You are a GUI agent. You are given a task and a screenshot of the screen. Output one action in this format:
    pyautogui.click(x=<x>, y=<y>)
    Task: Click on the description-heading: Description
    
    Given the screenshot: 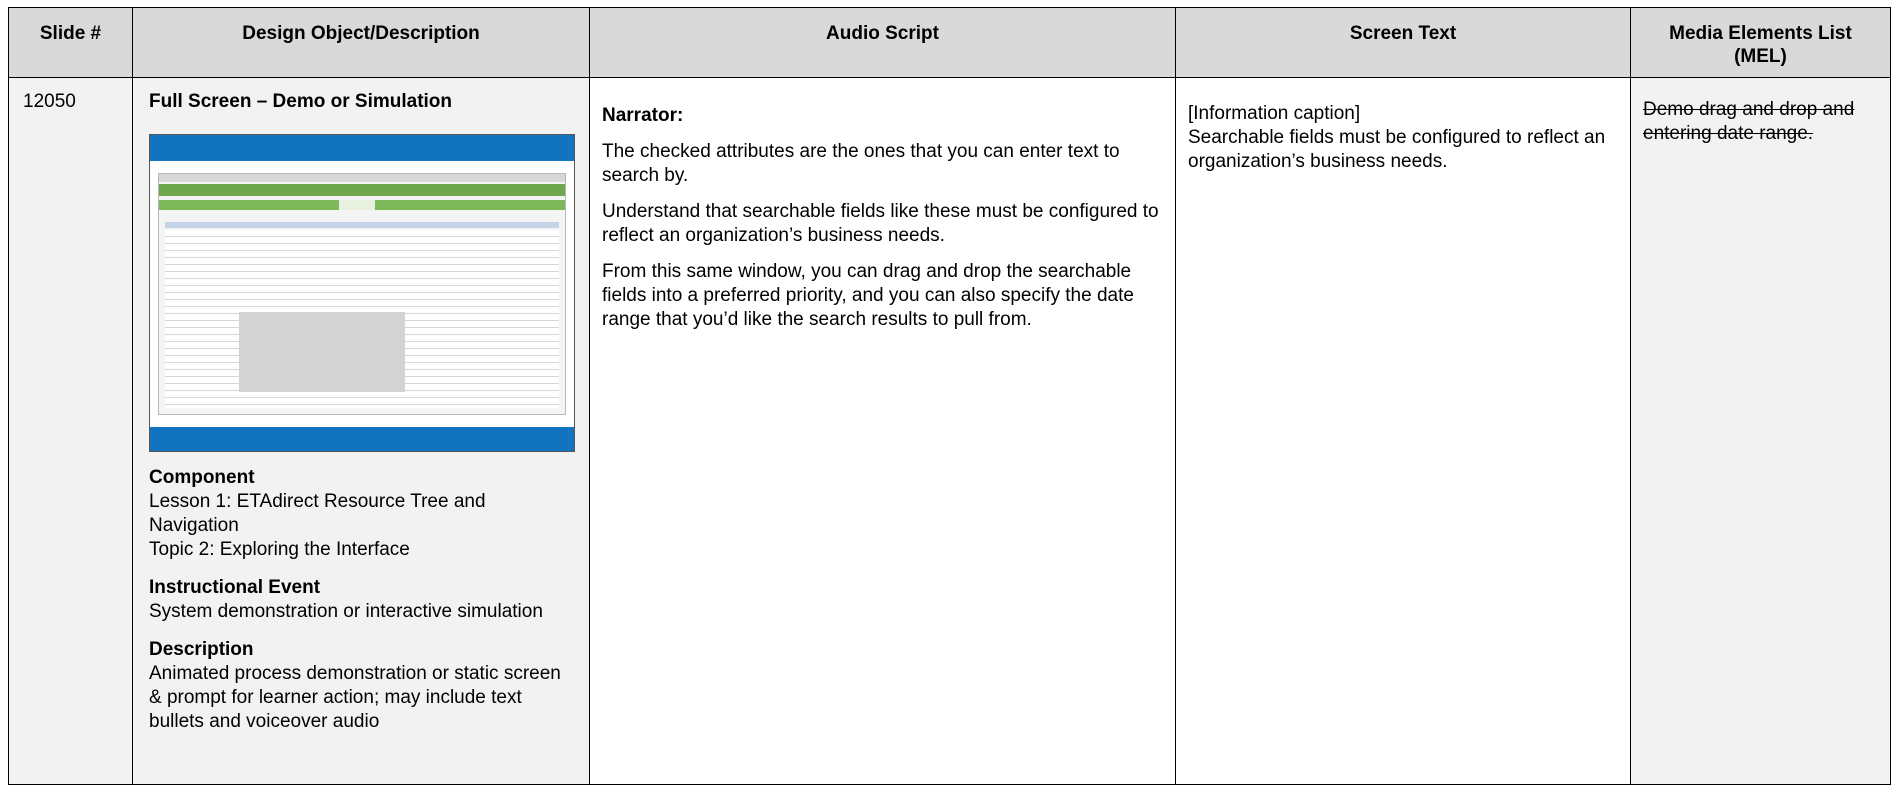 What is the action you would take?
    pyautogui.click(x=201, y=649)
    